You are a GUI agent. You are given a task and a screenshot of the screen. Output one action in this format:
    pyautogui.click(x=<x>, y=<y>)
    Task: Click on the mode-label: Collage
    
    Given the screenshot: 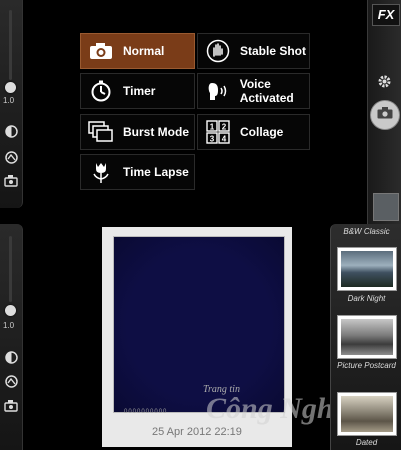 What is the action you would take?
    pyautogui.click(x=262, y=132)
    